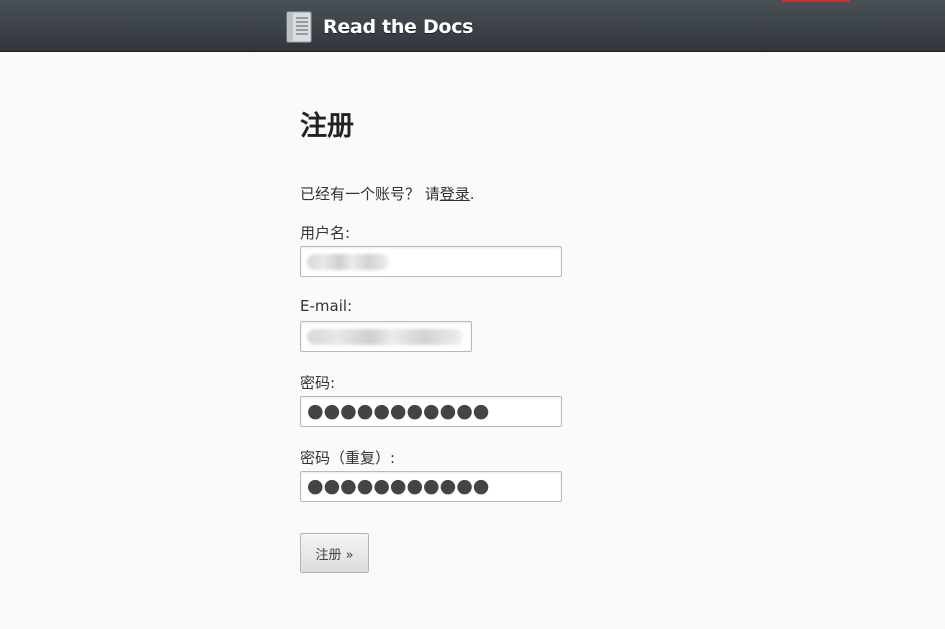  What do you see at coordinates (398, 411) in the screenshot?
I see `password-masked-value: ●●●●●●●●●●●` at bounding box center [398, 411].